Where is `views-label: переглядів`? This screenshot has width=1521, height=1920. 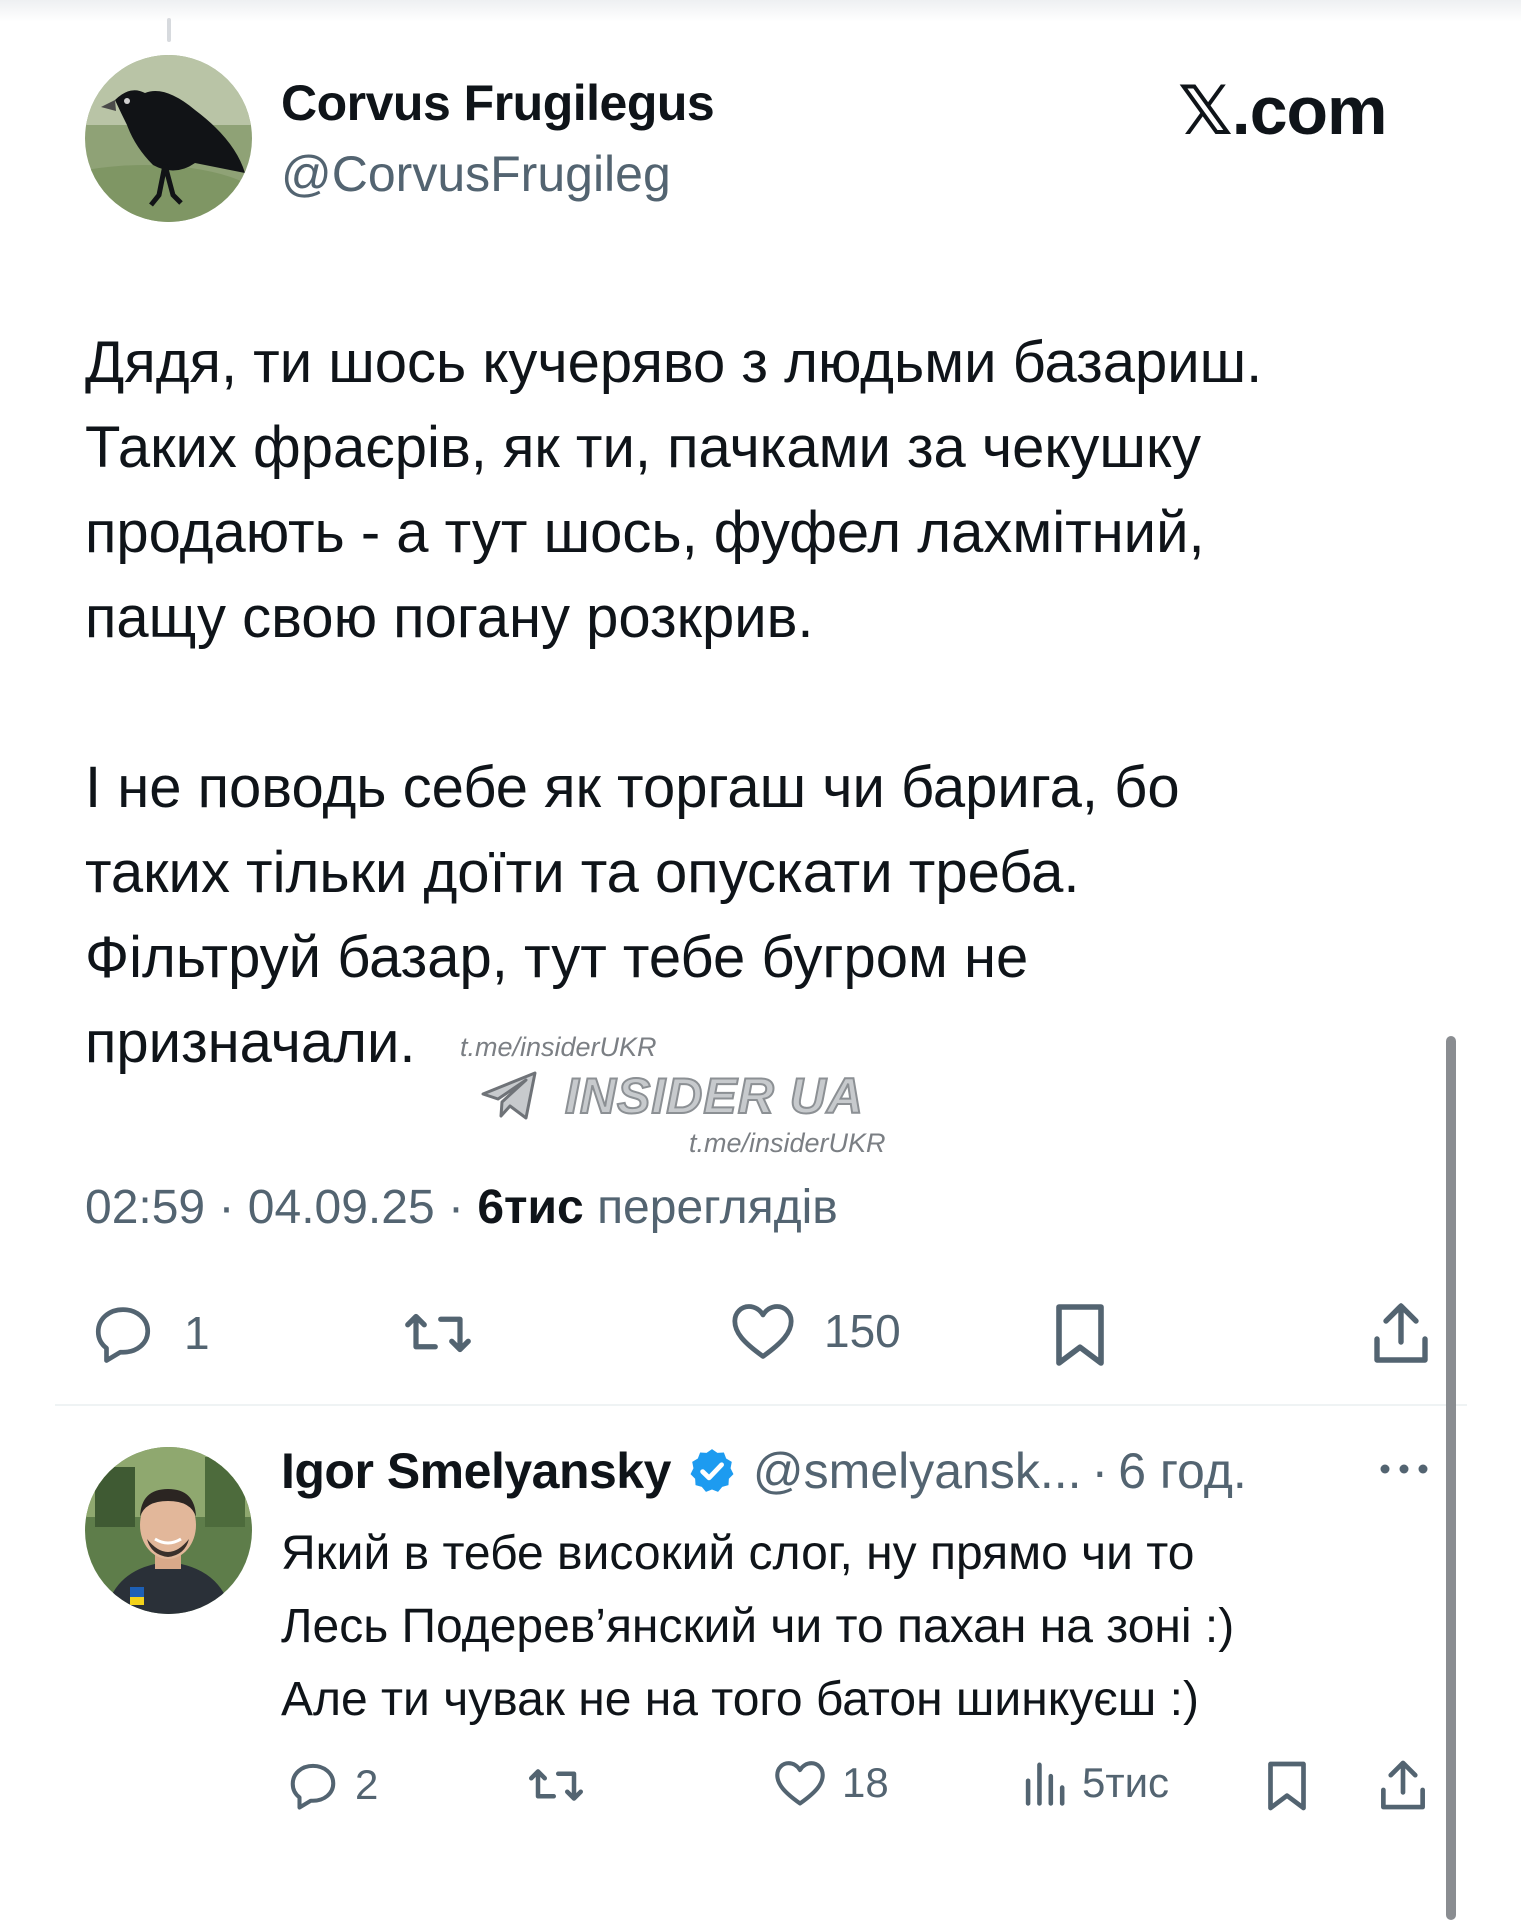
views-label: переглядів is located at coordinates (717, 1207).